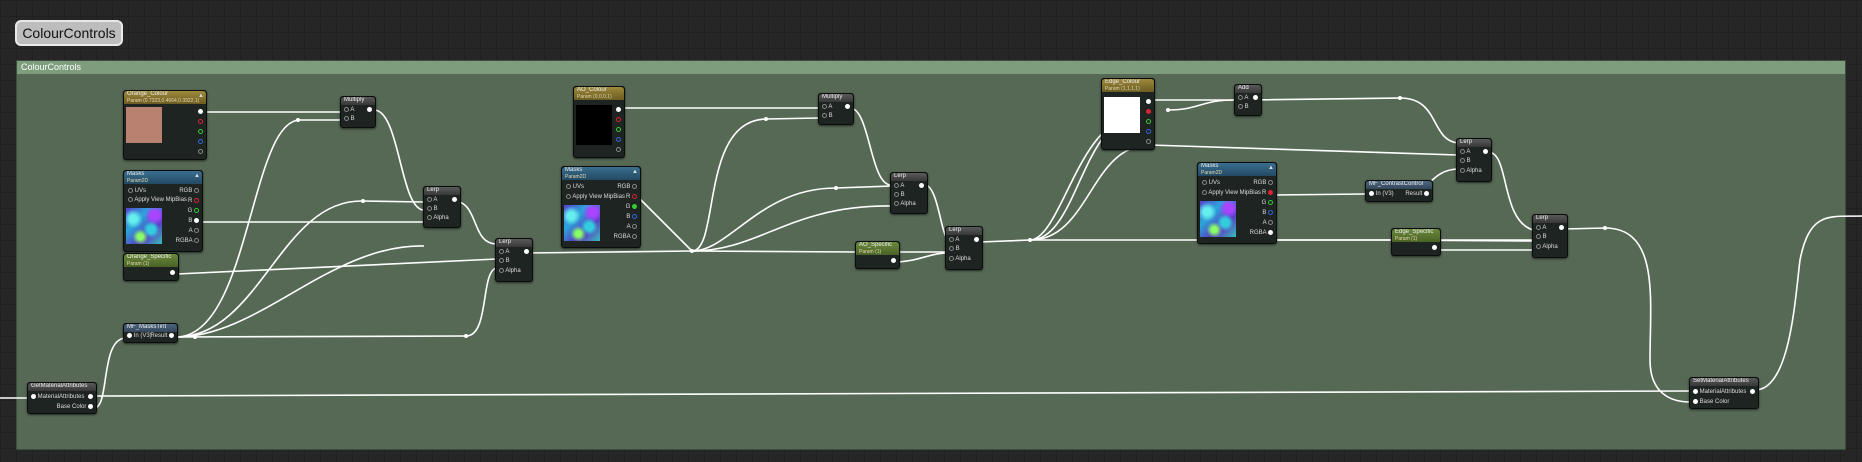  I want to click on multiply-node-1: Multiply A B, so click(358, 112).